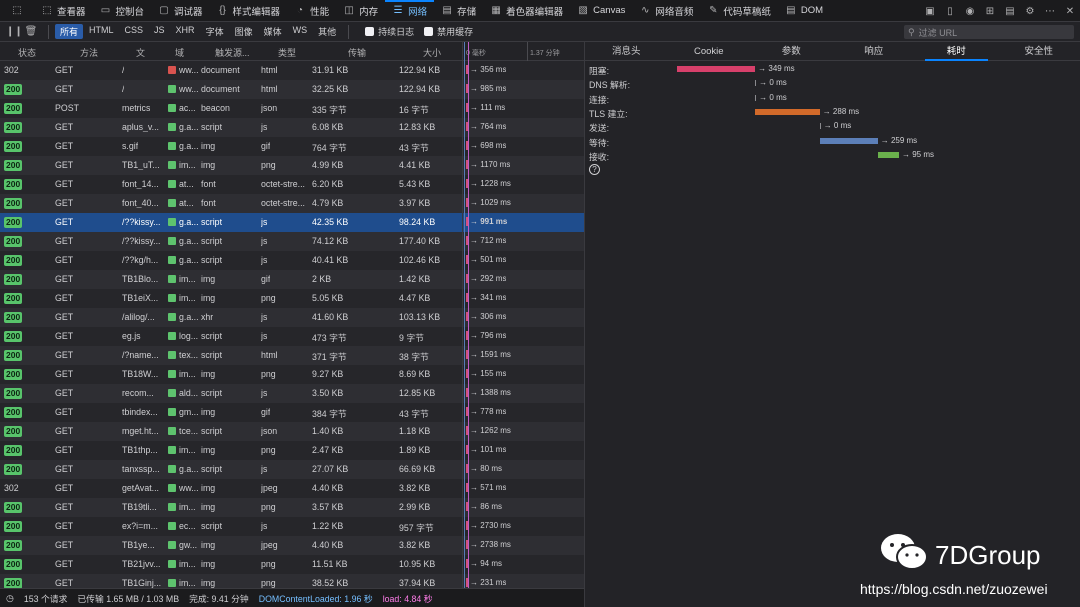 The image size is (1080, 607). Describe the element at coordinates (180, 11) in the screenshot. I see `devtools-tab-debugger: ▢ 调试器` at that location.